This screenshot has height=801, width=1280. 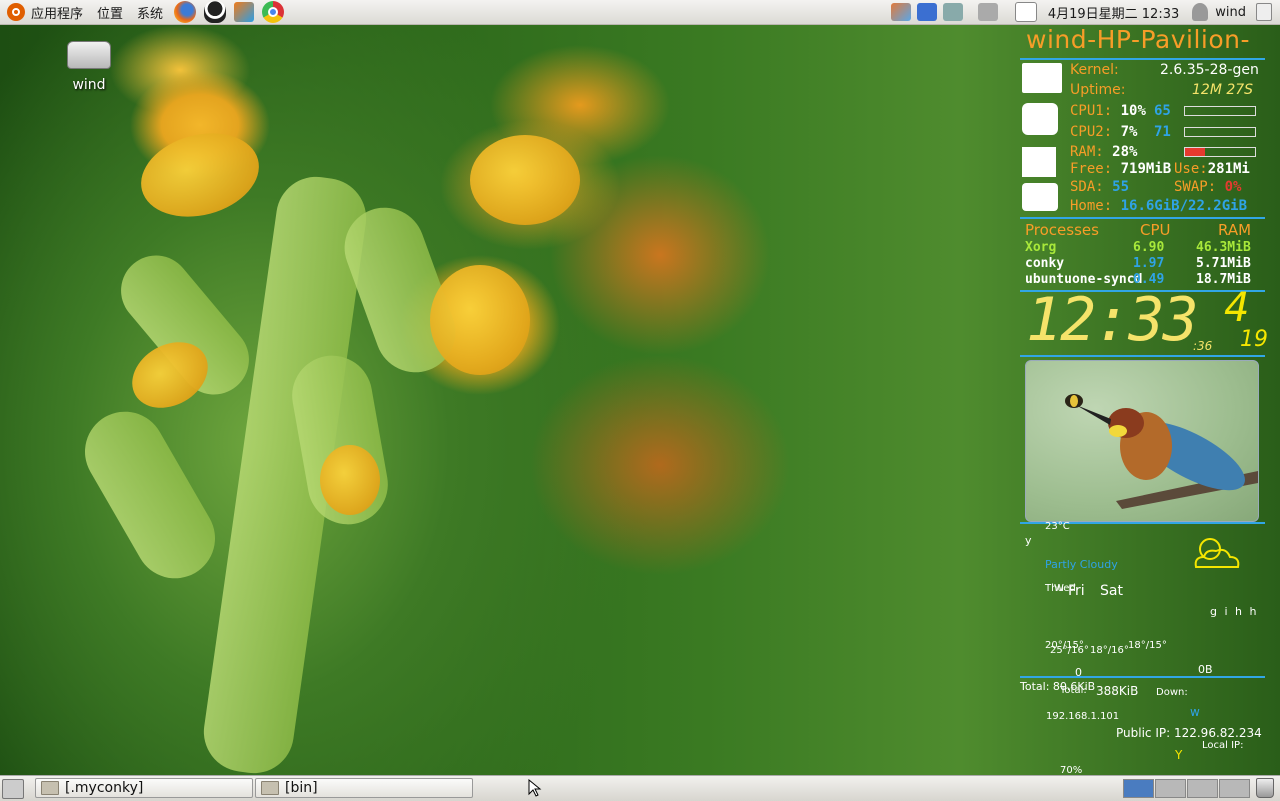 I want to click on sda-label: SDA:, so click(x=1087, y=187).